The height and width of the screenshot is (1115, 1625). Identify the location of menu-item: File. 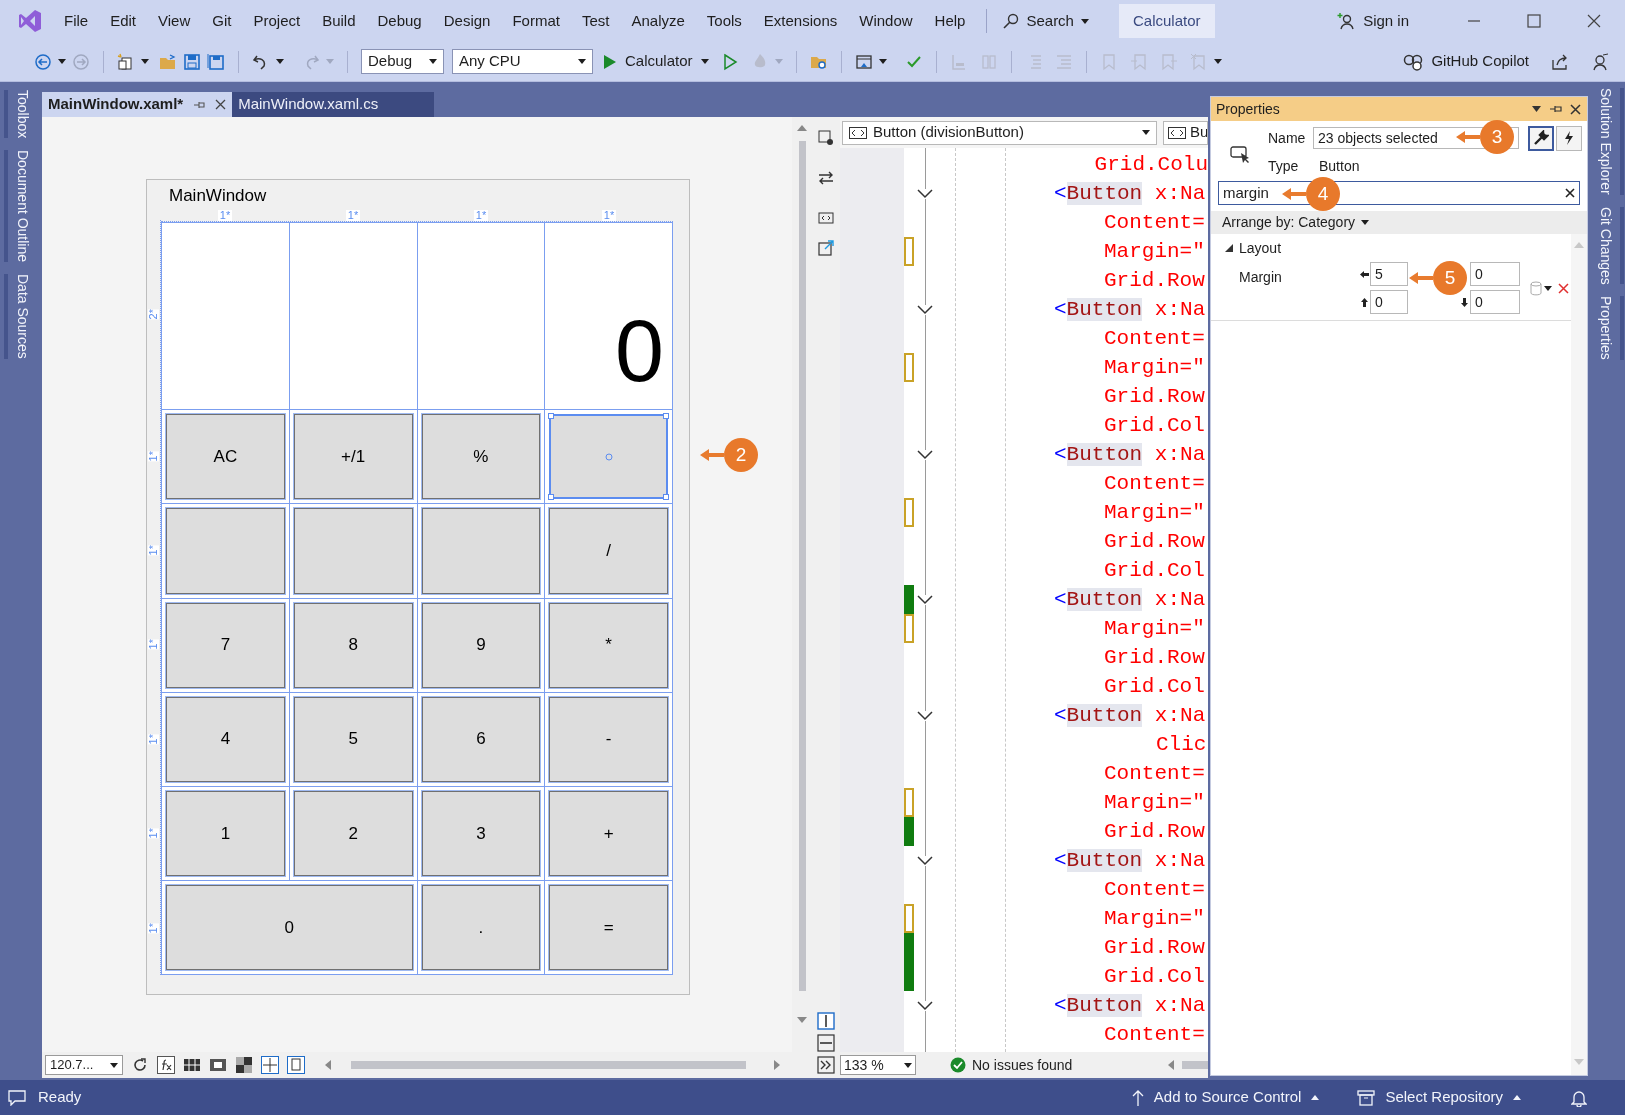
(76, 21).